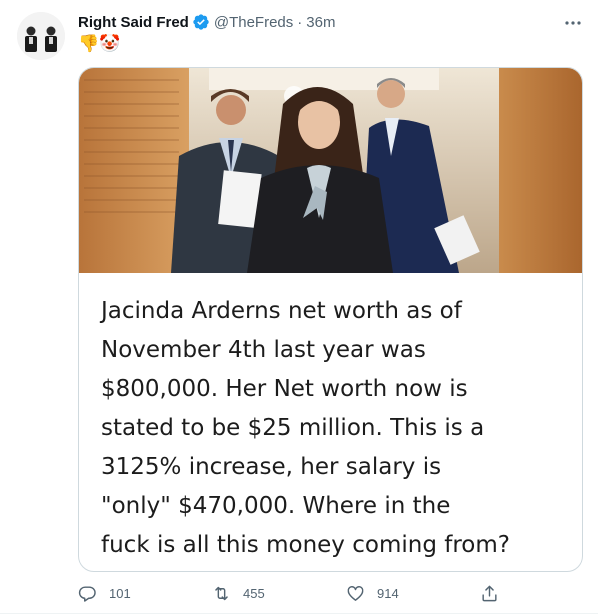 The image size is (598, 614). I want to click on share-button, so click(489, 593).